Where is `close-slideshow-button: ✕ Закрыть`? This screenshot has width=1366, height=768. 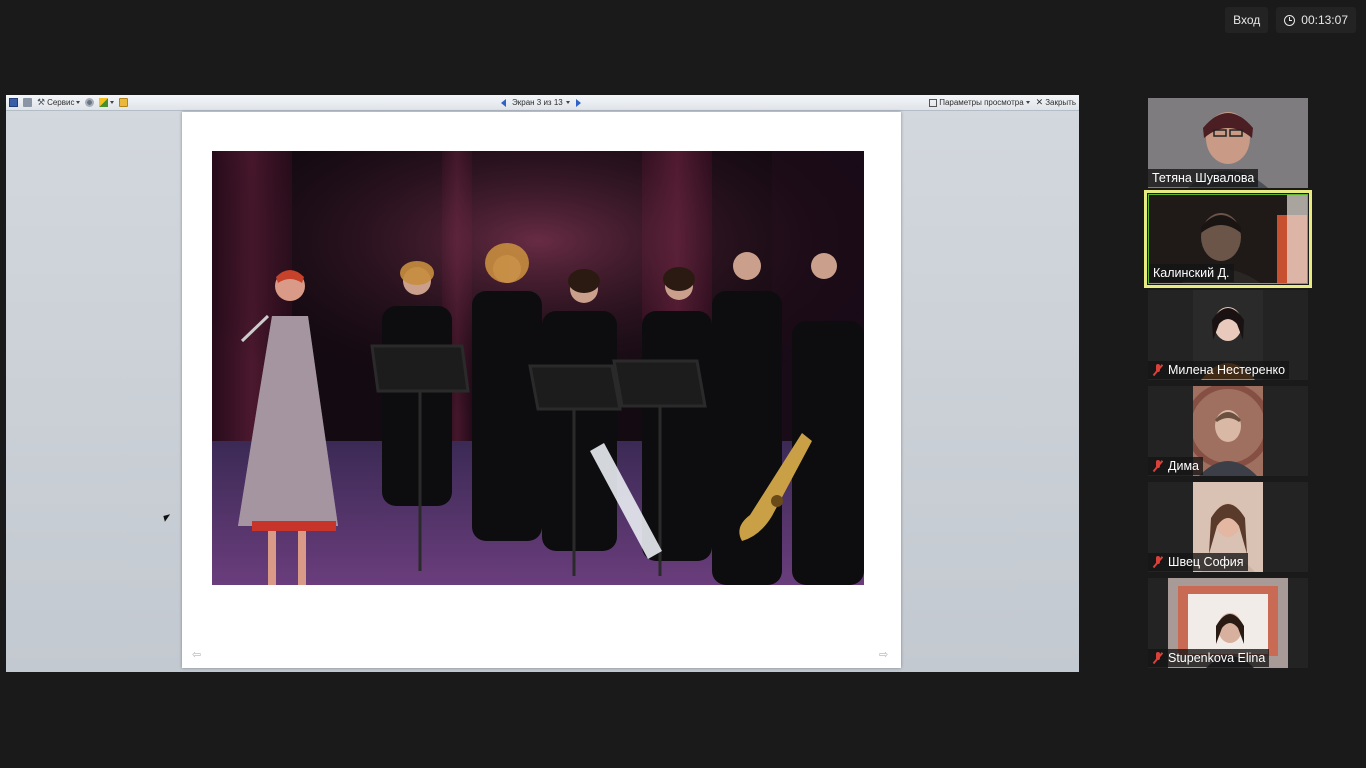 close-slideshow-button: ✕ Закрыть is located at coordinates (1056, 102).